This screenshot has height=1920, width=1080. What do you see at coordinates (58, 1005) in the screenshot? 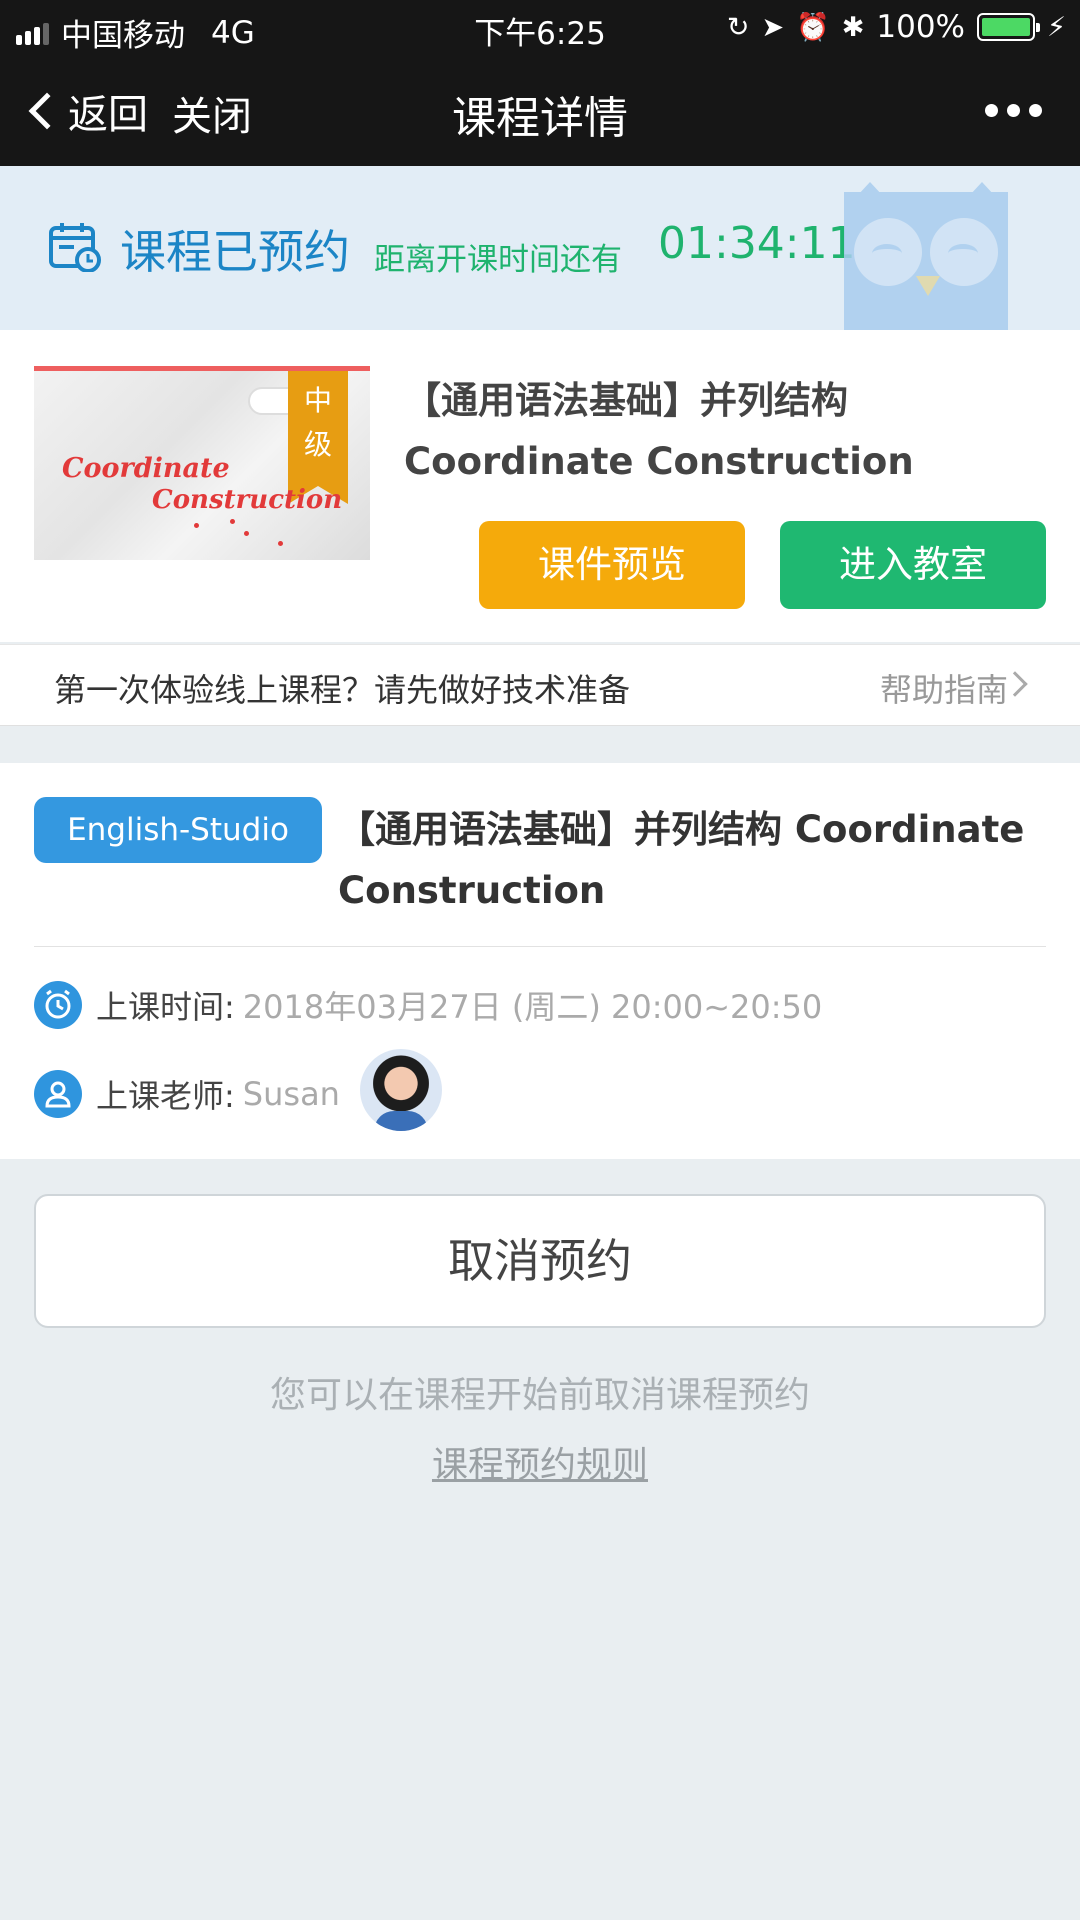
I see `clock-icon` at bounding box center [58, 1005].